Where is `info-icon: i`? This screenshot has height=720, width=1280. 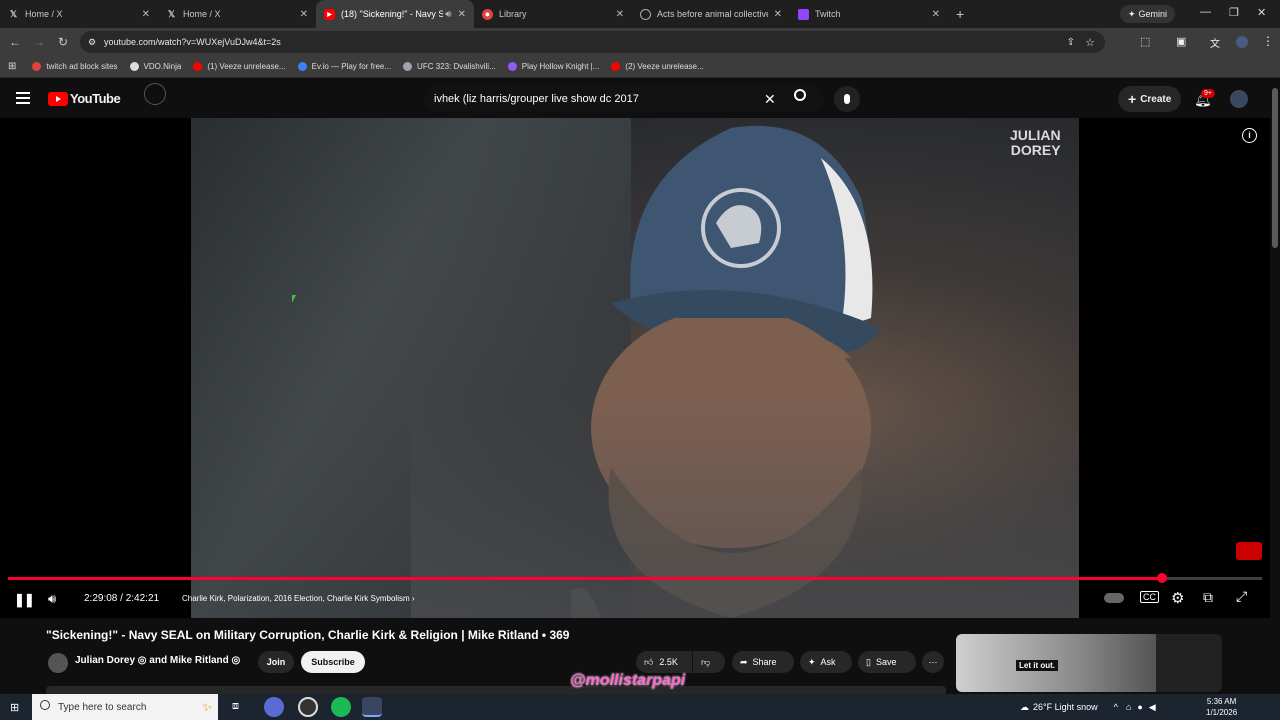
info-icon: i is located at coordinates (1249, 135).